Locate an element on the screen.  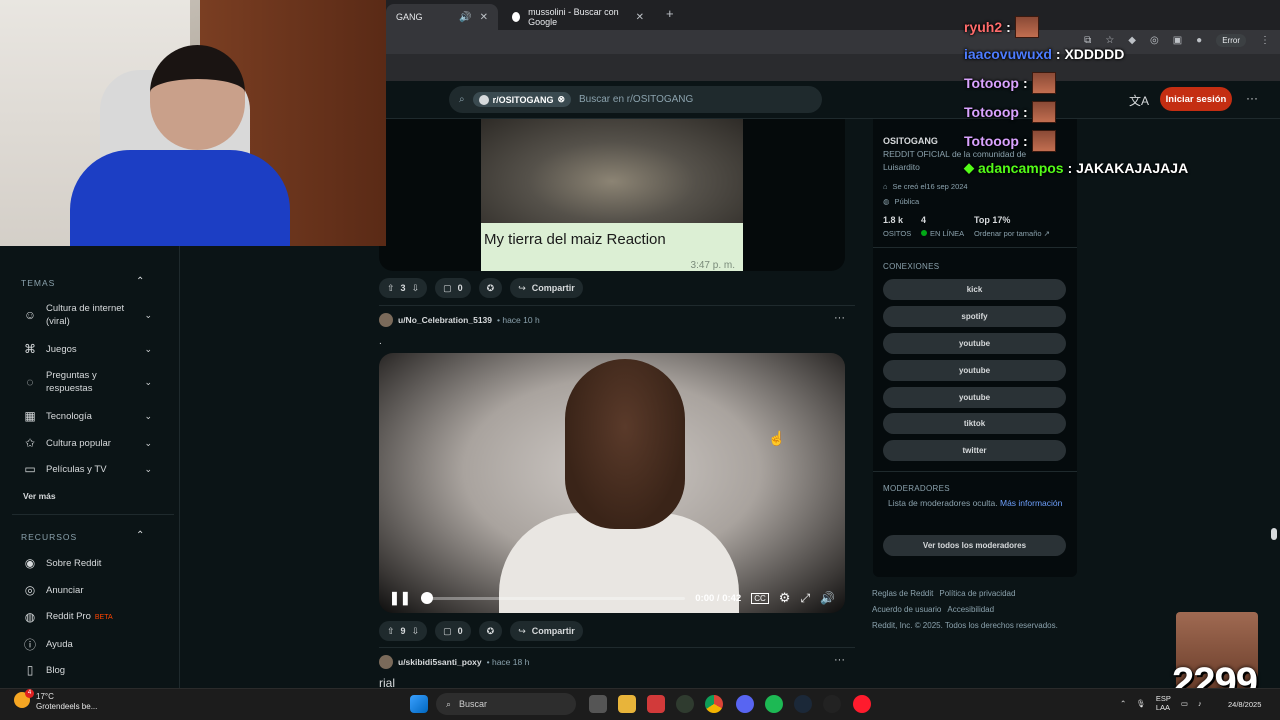
video-progress-bar is located at coordinates (553, 597).